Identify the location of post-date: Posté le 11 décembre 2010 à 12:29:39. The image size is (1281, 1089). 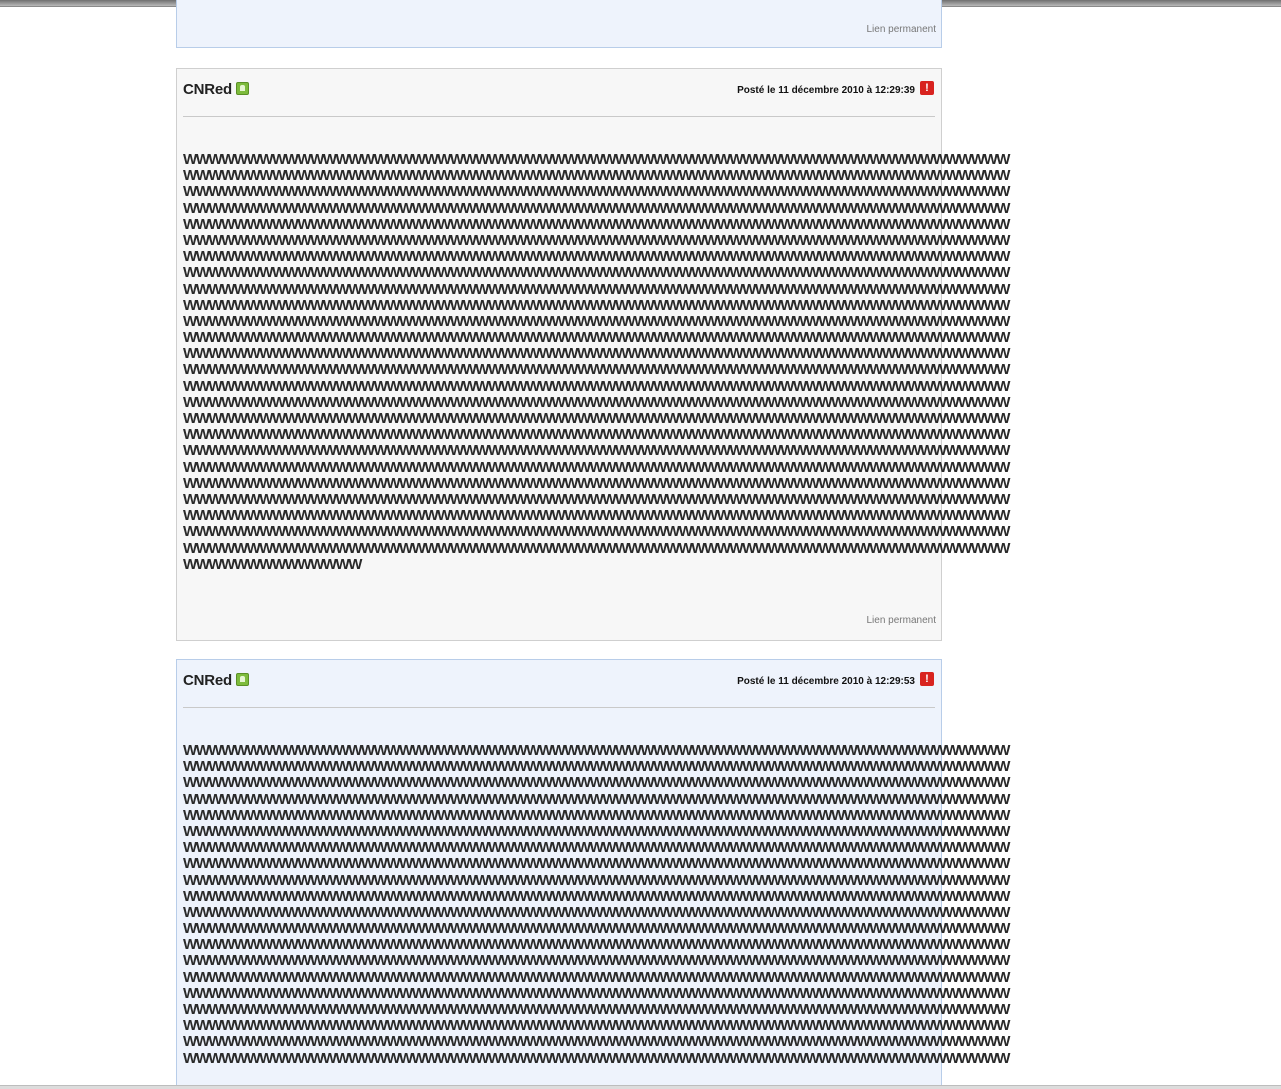
(826, 90).